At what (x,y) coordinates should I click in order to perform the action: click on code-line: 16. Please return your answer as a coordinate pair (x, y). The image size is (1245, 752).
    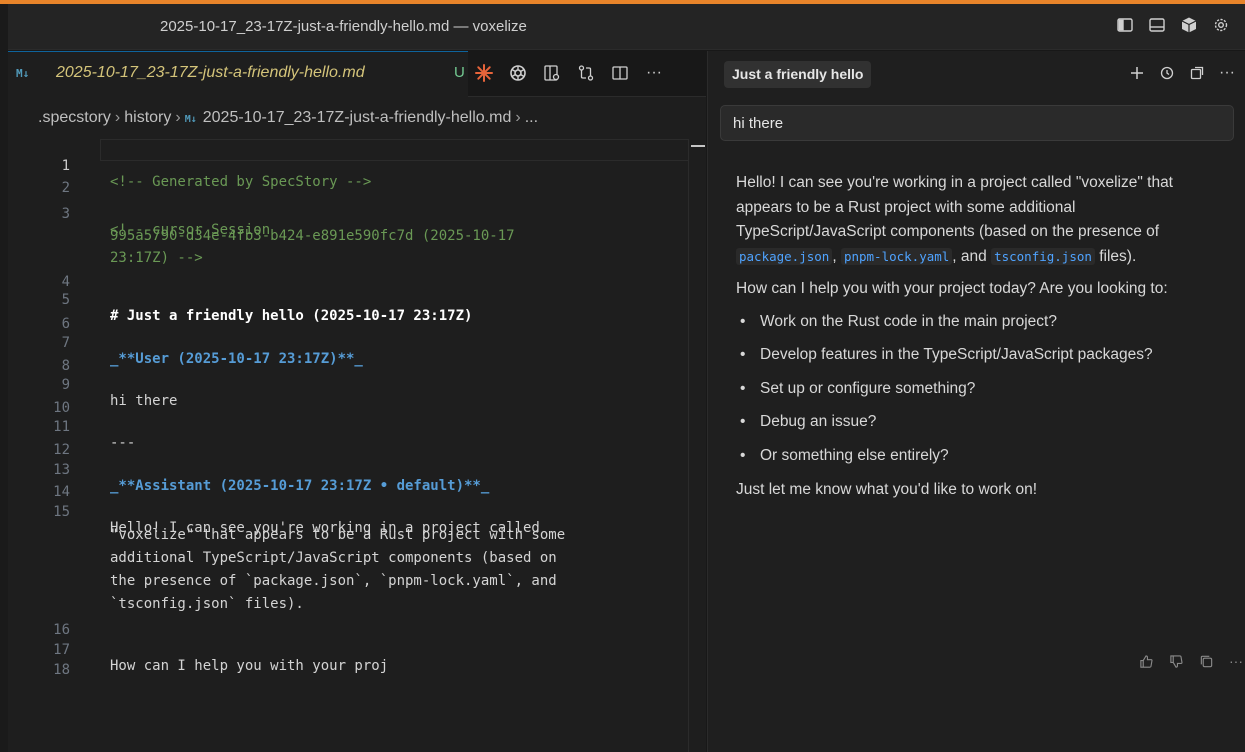
    Looking at the image, I should click on (348, 620).